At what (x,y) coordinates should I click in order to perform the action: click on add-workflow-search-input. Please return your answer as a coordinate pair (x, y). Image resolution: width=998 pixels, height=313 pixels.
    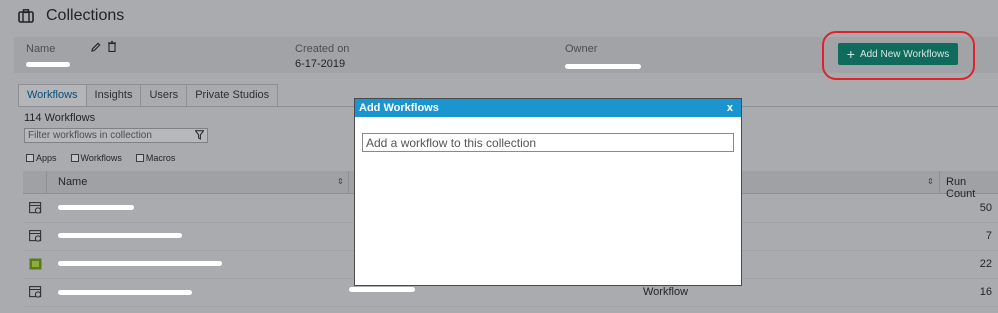
    Looking at the image, I should click on (548, 142).